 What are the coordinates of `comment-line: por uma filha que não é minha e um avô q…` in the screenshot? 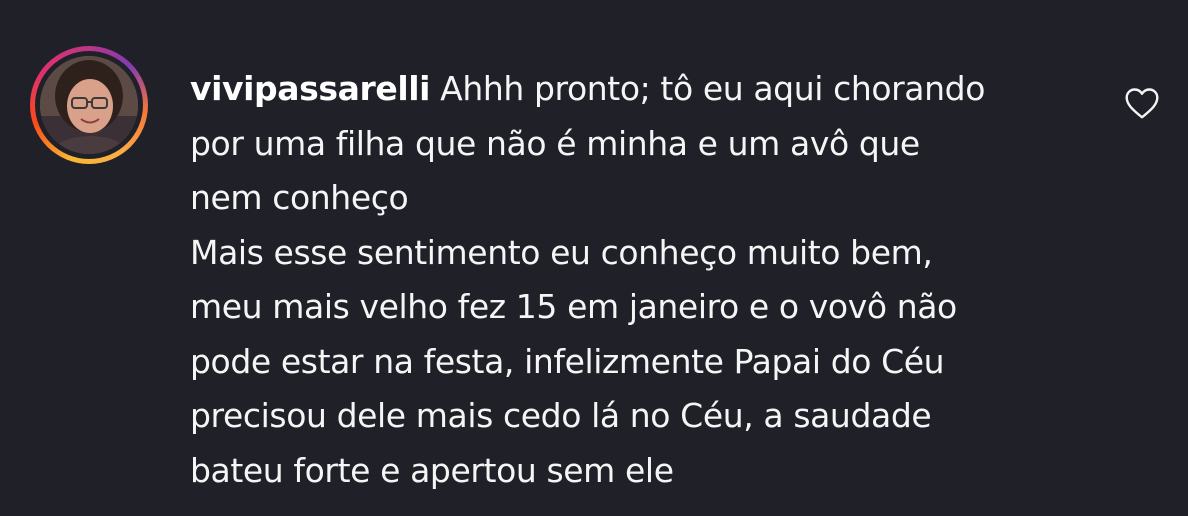 It's located at (555, 143).